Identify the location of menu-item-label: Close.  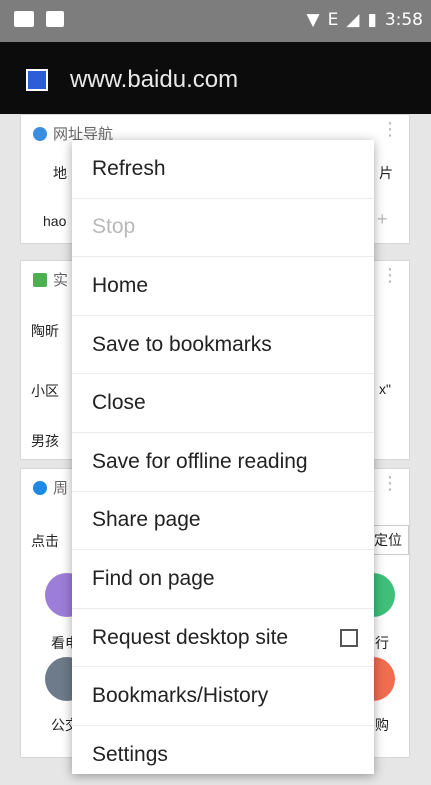
(119, 403).